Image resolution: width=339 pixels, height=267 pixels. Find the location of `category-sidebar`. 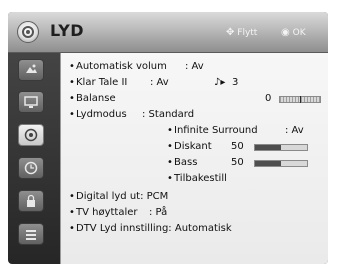

category-sidebar is located at coordinates (33, 158).